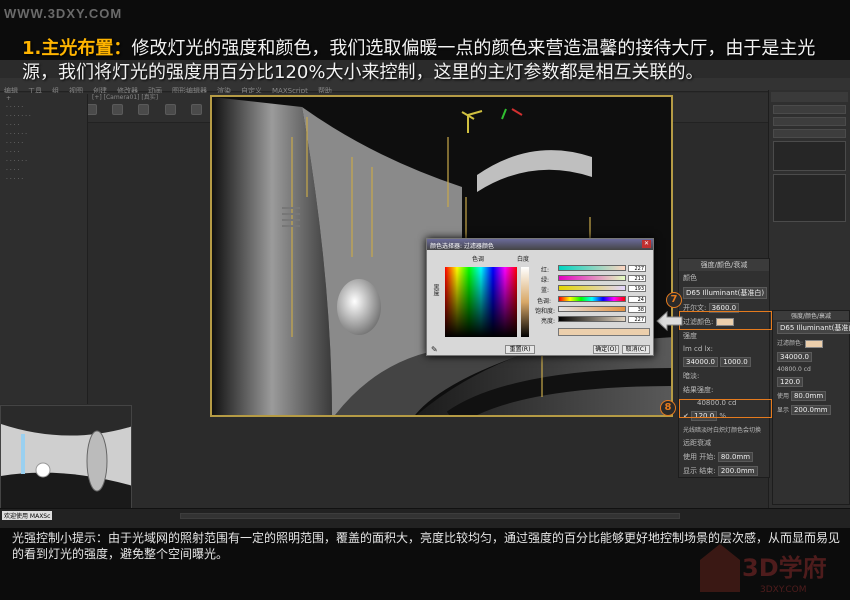 The image size is (850, 600). Describe the element at coordinates (637, 278) in the screenshot. I see `green-value: 213` at that location.